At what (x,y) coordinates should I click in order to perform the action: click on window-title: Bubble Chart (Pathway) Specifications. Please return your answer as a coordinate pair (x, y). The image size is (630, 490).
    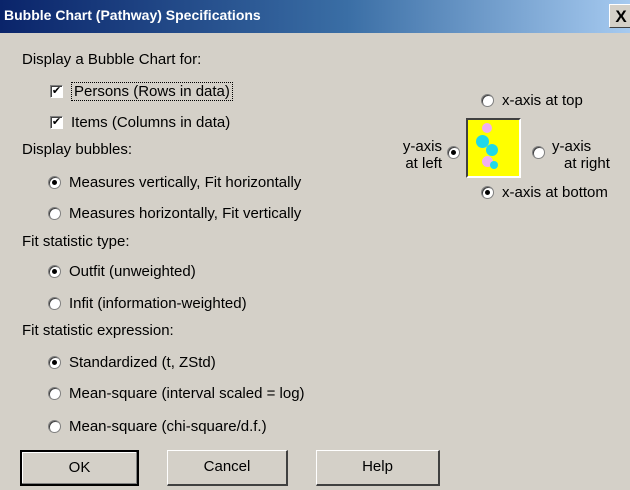
    Looking at the image, I should click on (132, 15).